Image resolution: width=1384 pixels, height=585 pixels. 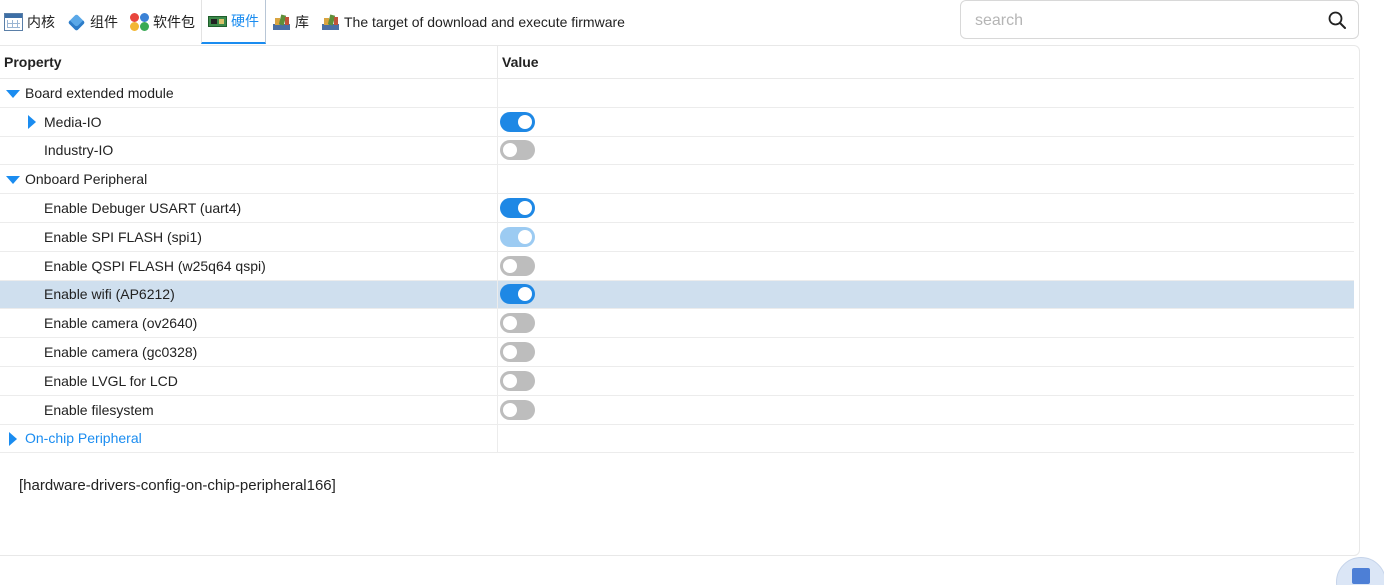 What do you see at coordinates (41, 22) in the screenshot?
I see `tab-label: 内核` at bounding box center [41, 22].